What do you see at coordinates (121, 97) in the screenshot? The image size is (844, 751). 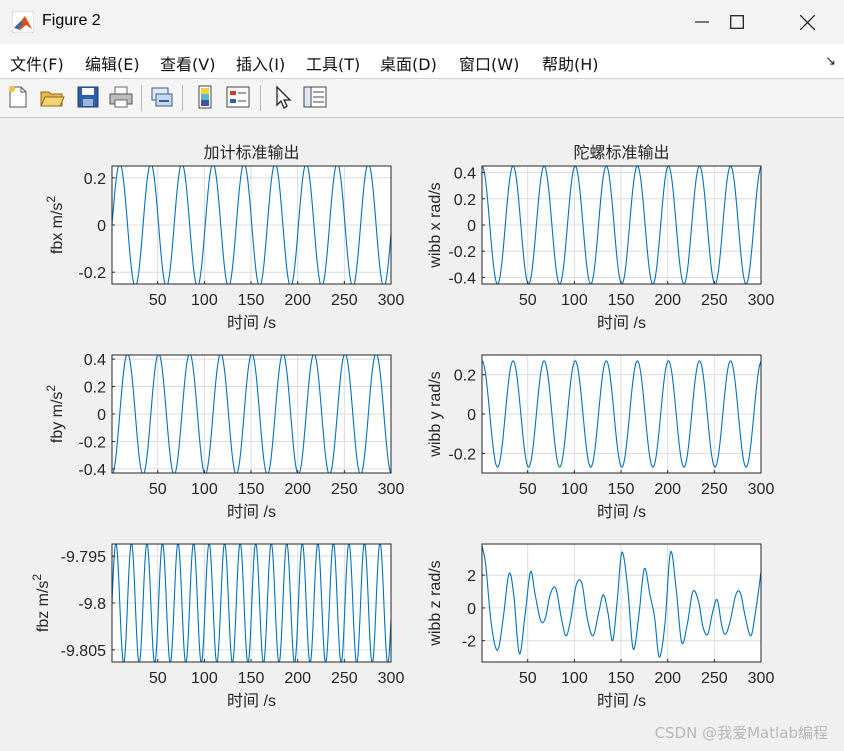 I see `print-icon` at bounding box center [121, 97].